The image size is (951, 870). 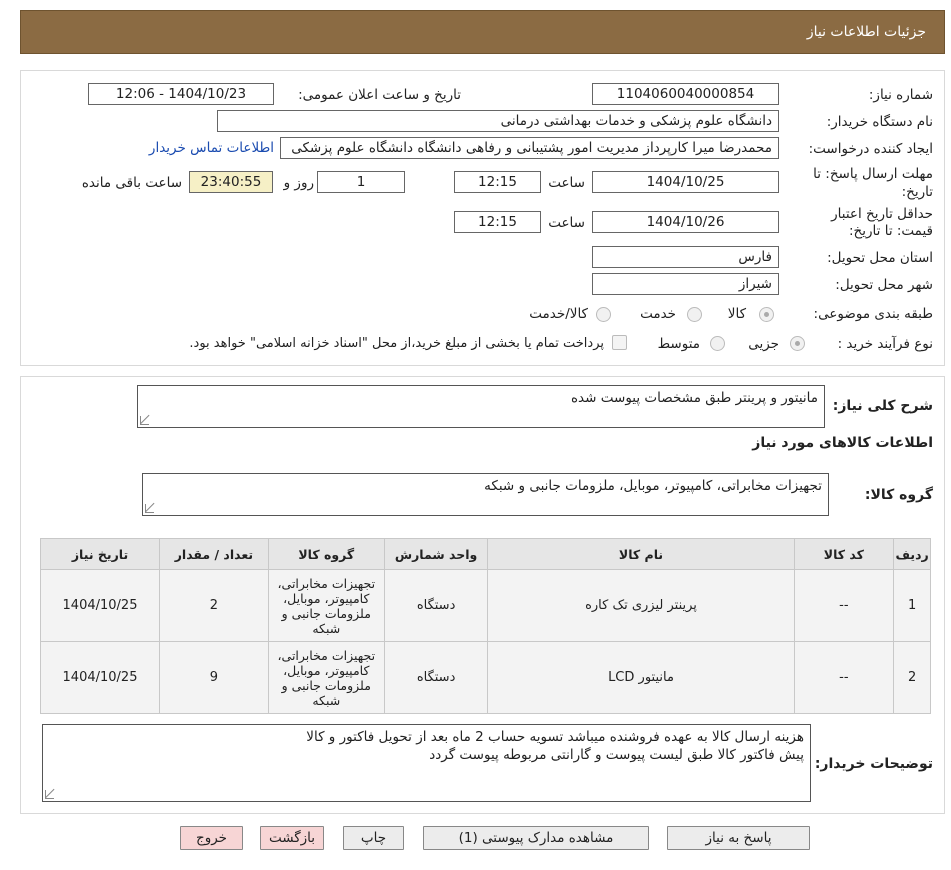 I want to click on buyer-org-label: نام دستگاه خریدار:, so click(x=879, y=122).